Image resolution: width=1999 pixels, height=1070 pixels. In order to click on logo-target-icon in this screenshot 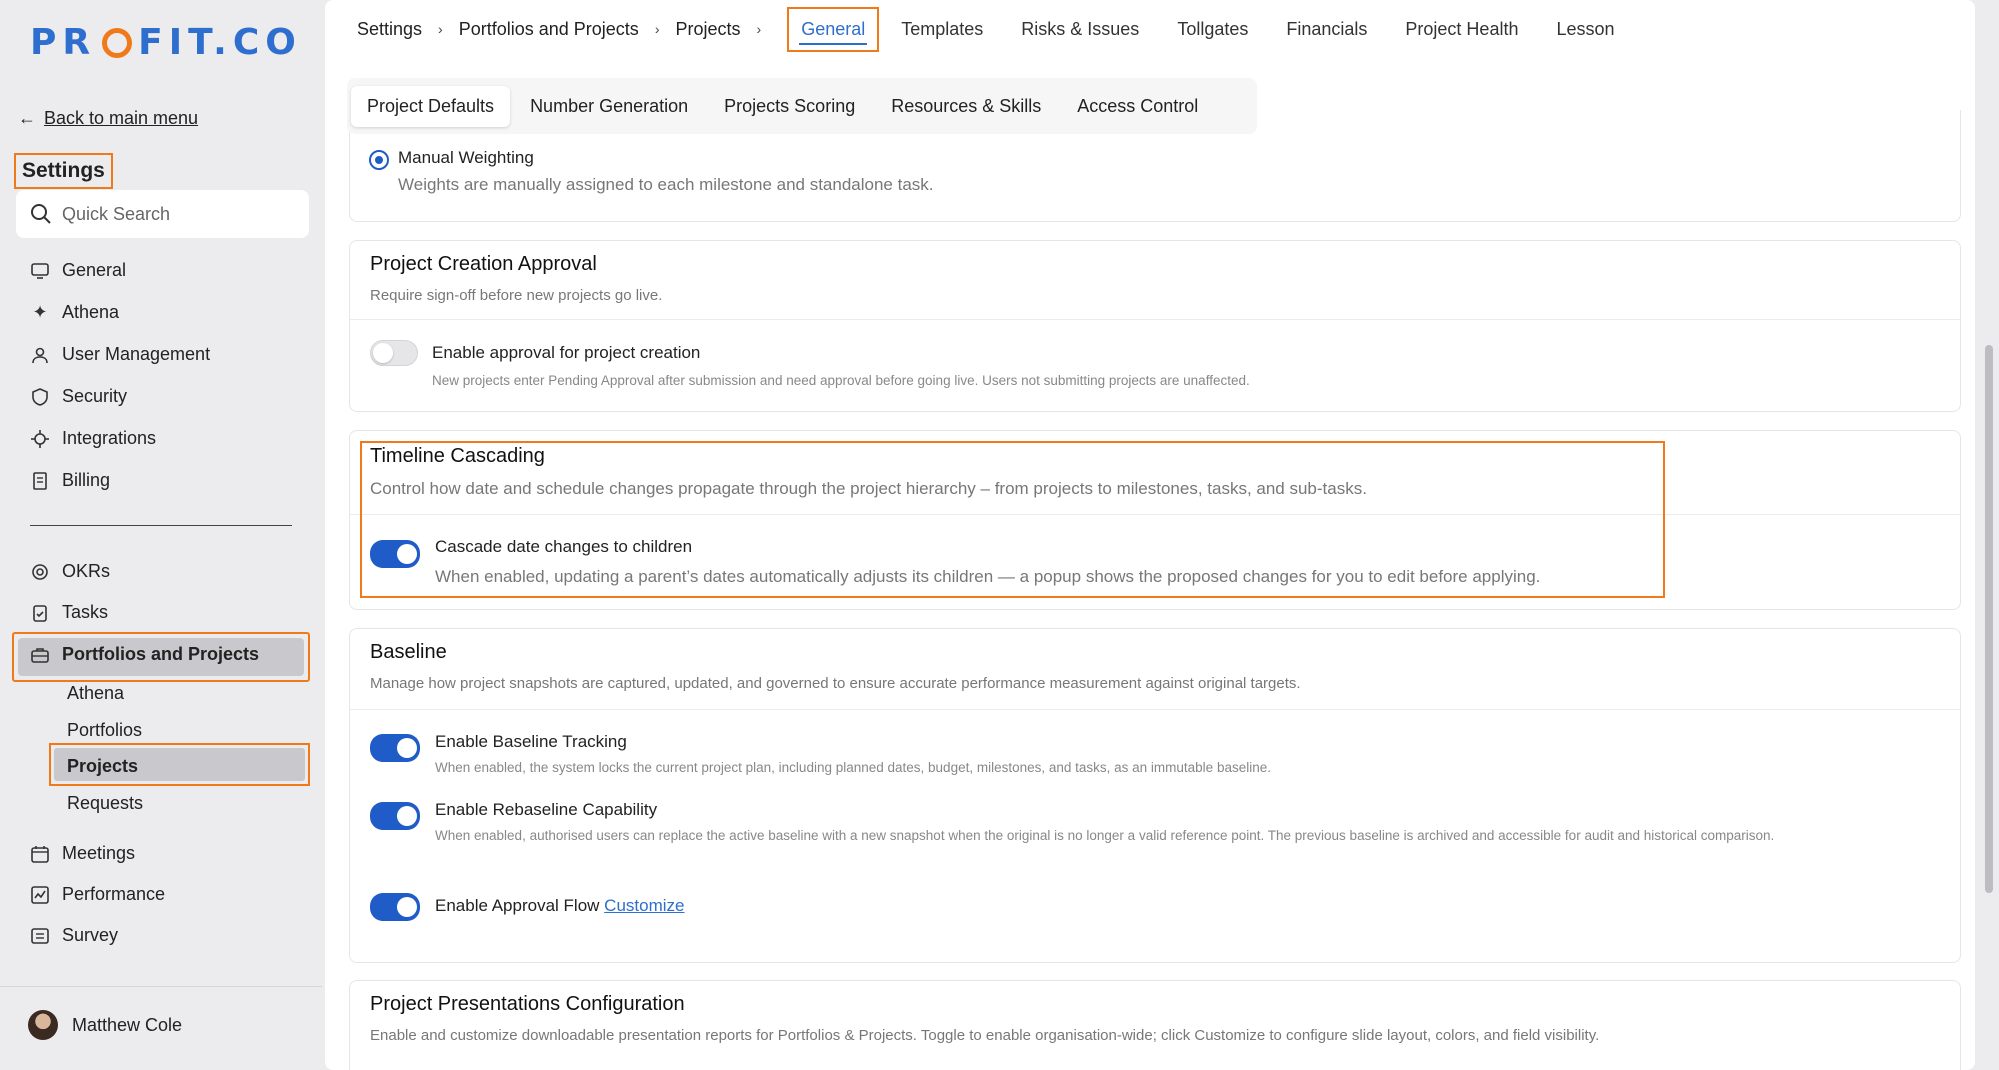, I will do `click(117, 42)`.